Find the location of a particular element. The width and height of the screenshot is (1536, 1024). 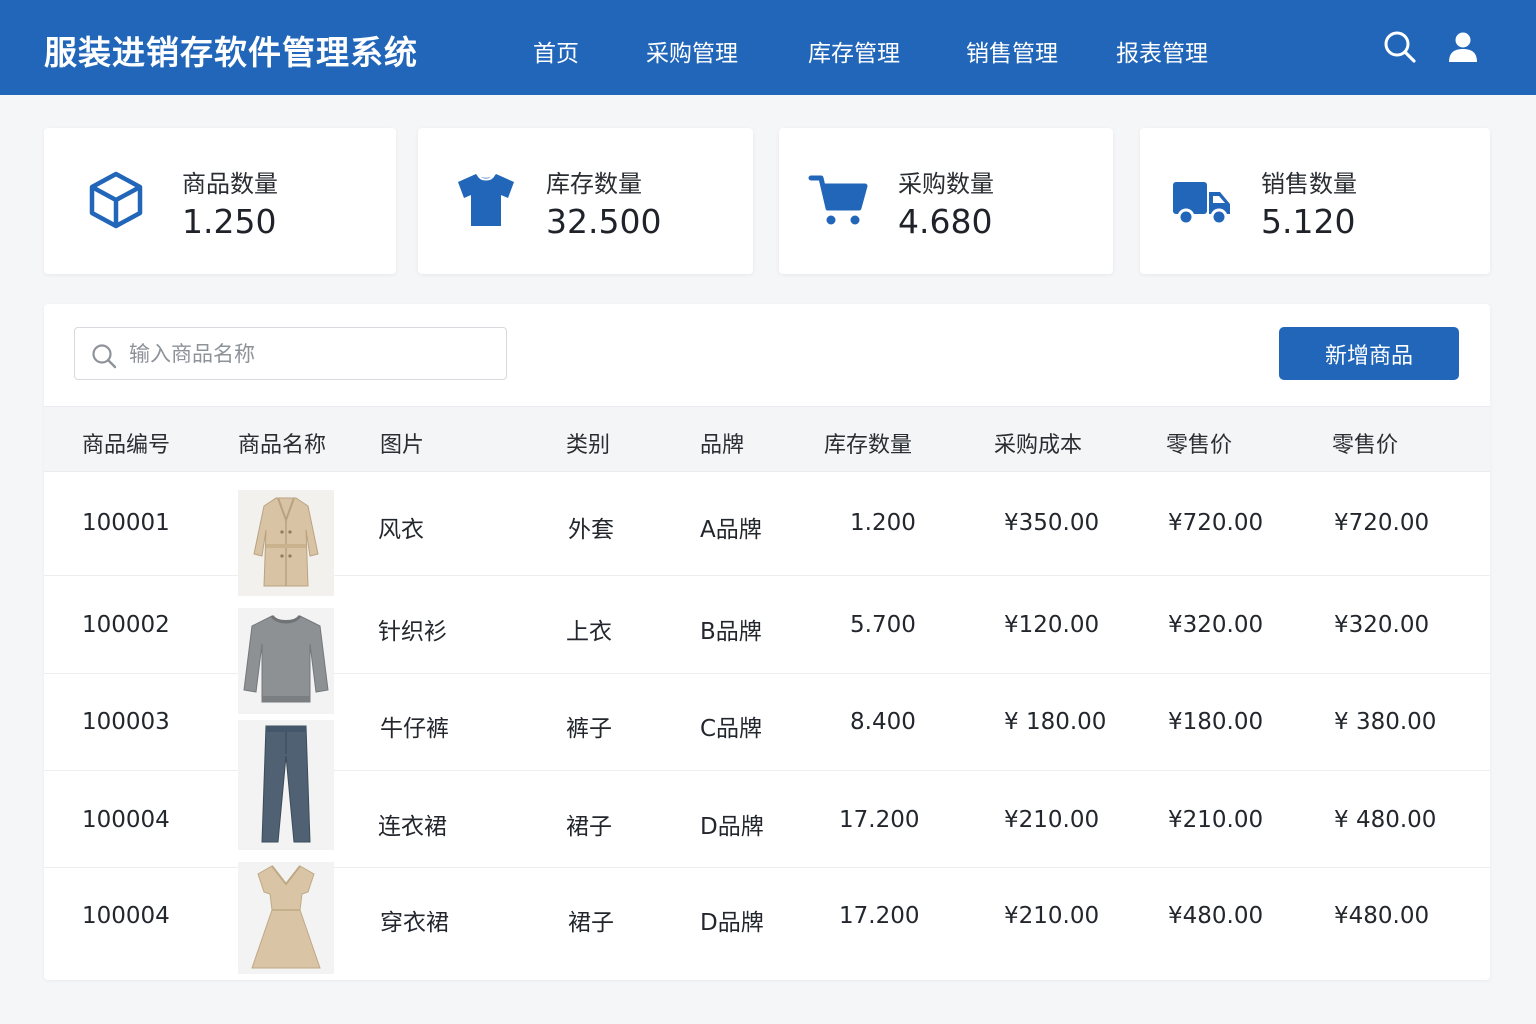

category-cell: 外套 is located at coordinates (591, 530).